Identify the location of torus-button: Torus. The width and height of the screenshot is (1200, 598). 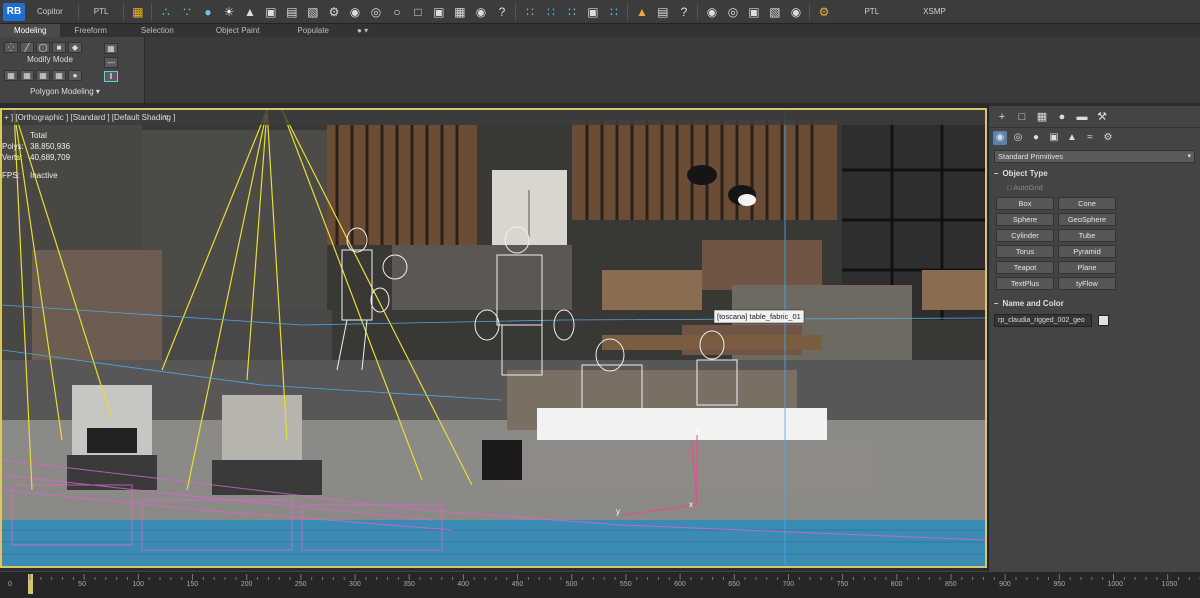
(1025, 251).